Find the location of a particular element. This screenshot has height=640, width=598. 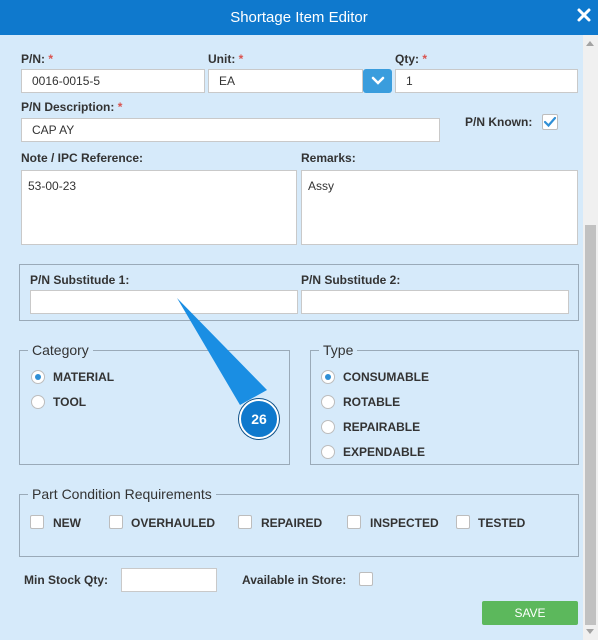

pn-label: P/N: * is located at coordinates (37, 59).